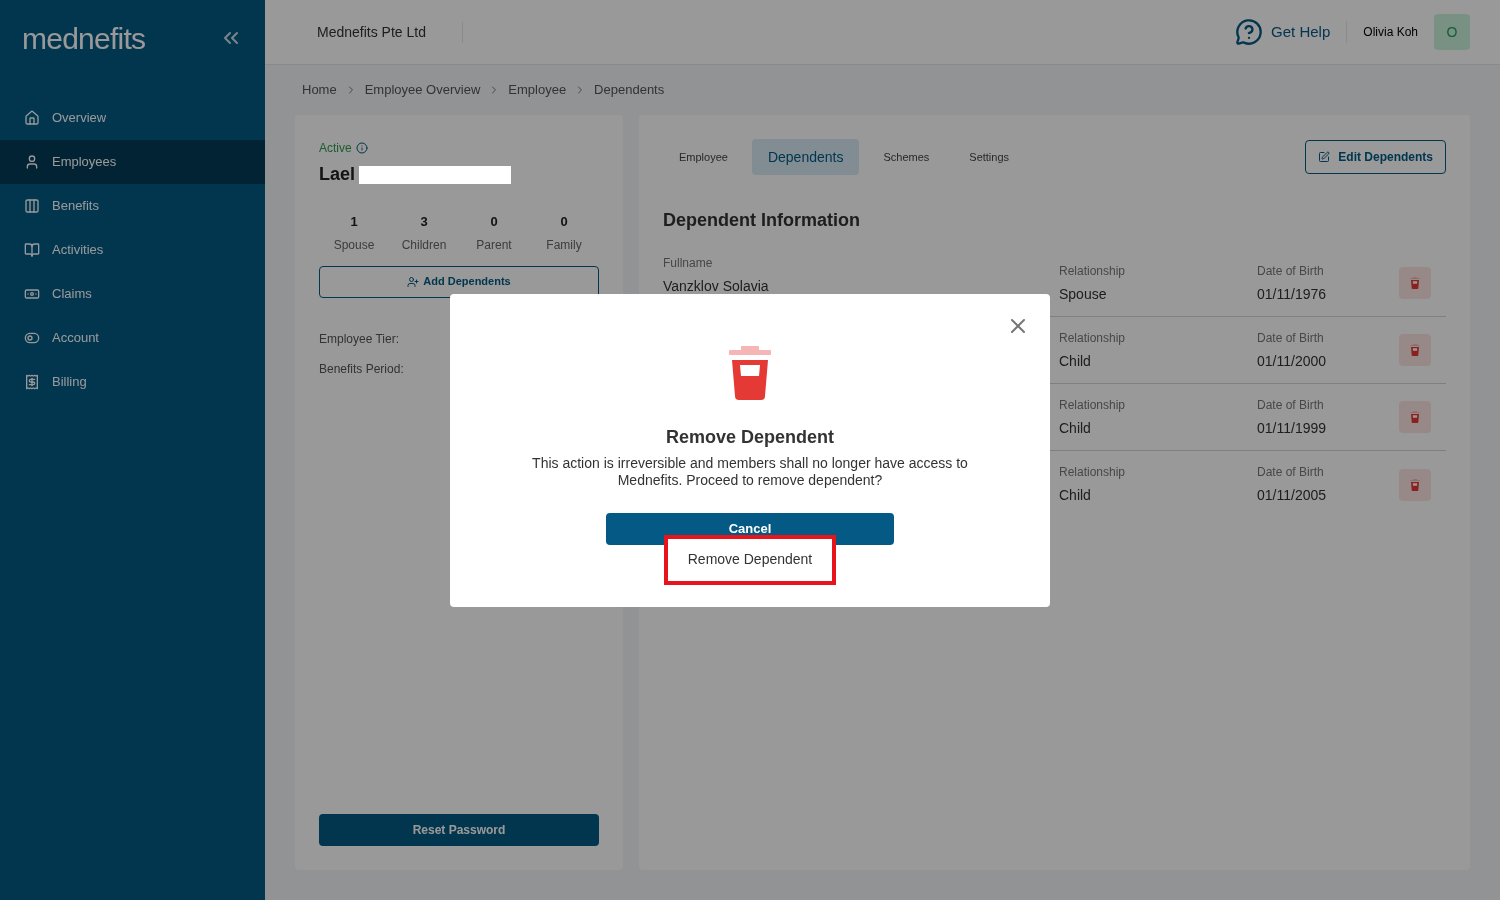  I want to click on field-label: Employee Tier:, so click(360, 339).